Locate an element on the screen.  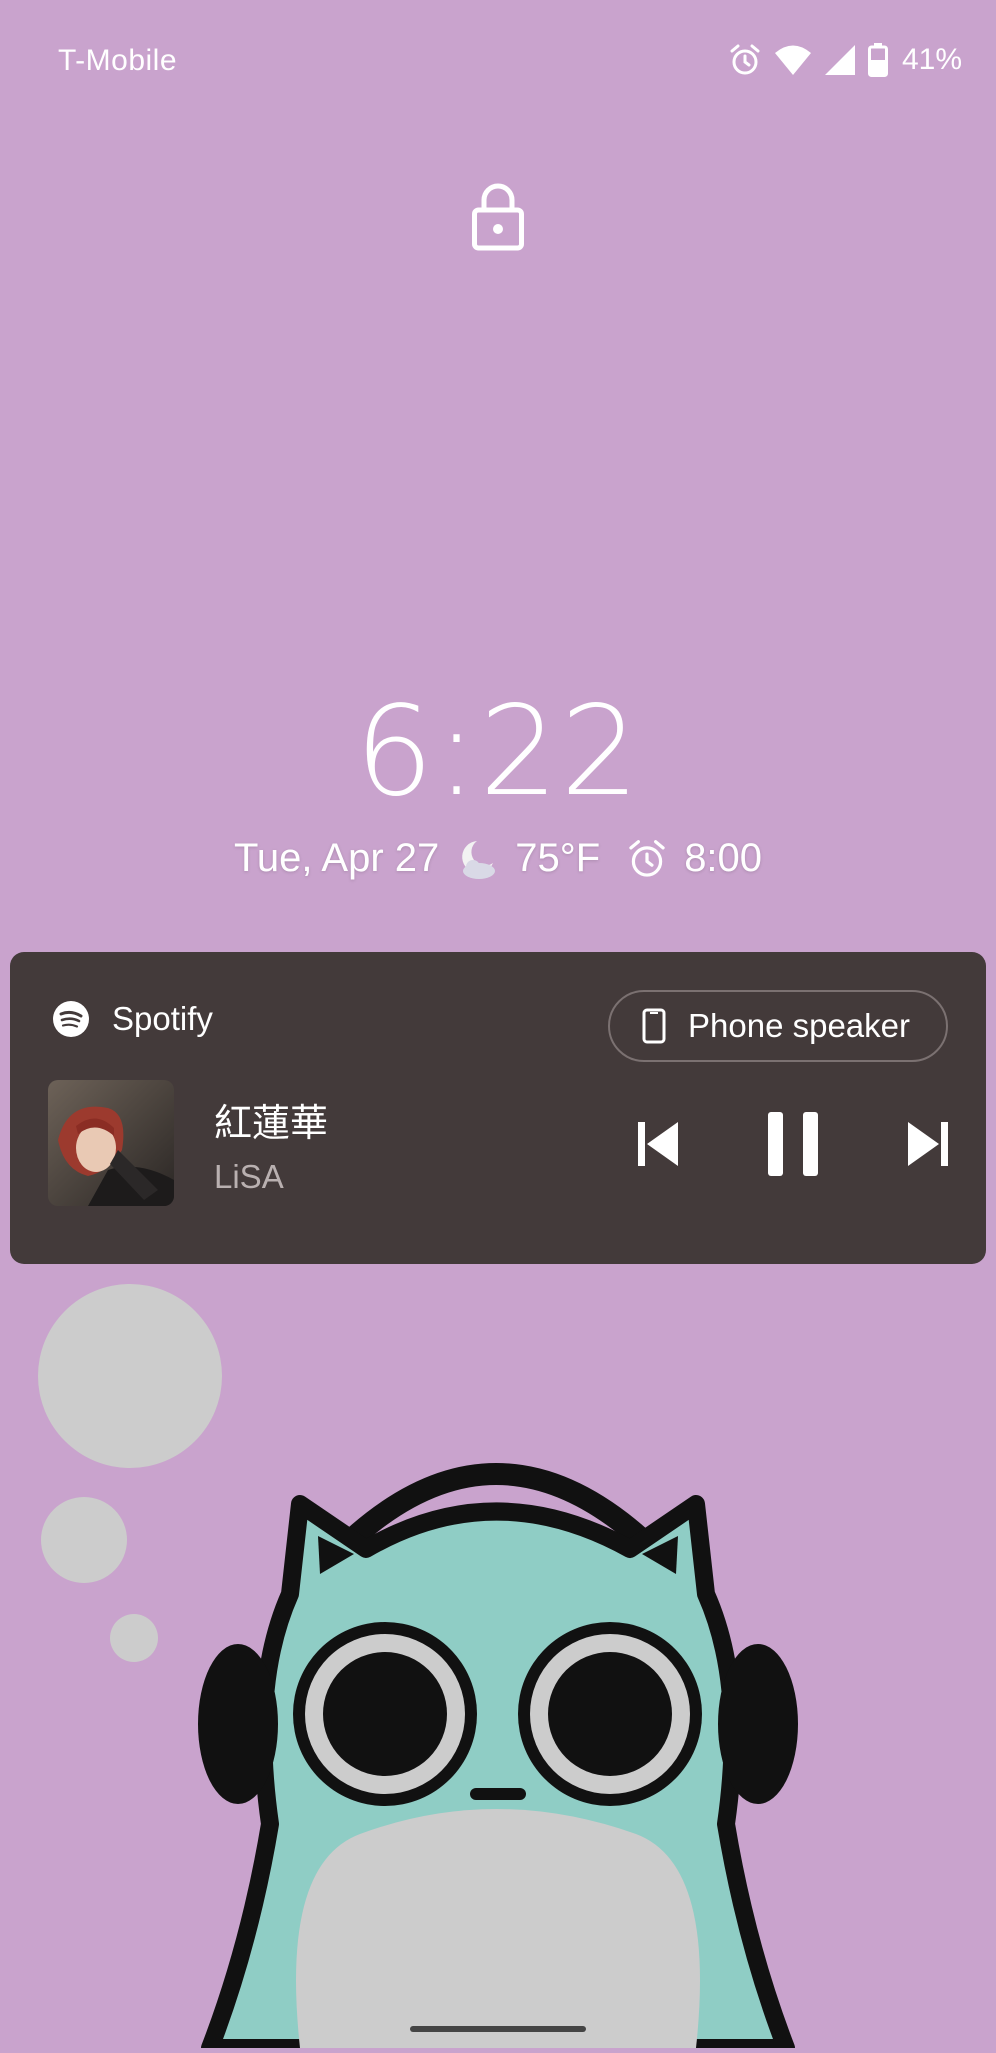
media-app-name: Spotify is located at coordinates (162, 1018).